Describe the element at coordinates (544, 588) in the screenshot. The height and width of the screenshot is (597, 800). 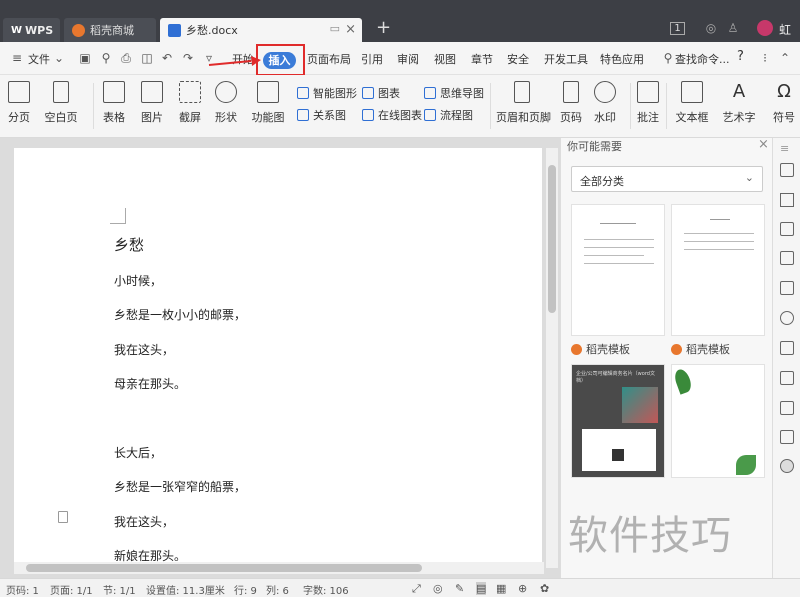
I see `eye-protection-icon: ✿` at that location.